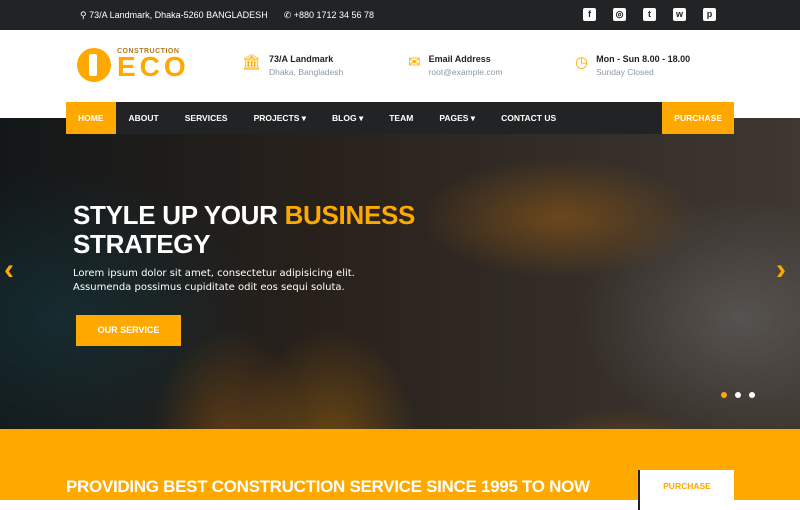 Image resolution: width=800 pixels, height=510 pixels. What do you see at coordinates (781, 270) in the screenshot?
I see `chevron-right-icon: ›` at bounding box center [781, 270].